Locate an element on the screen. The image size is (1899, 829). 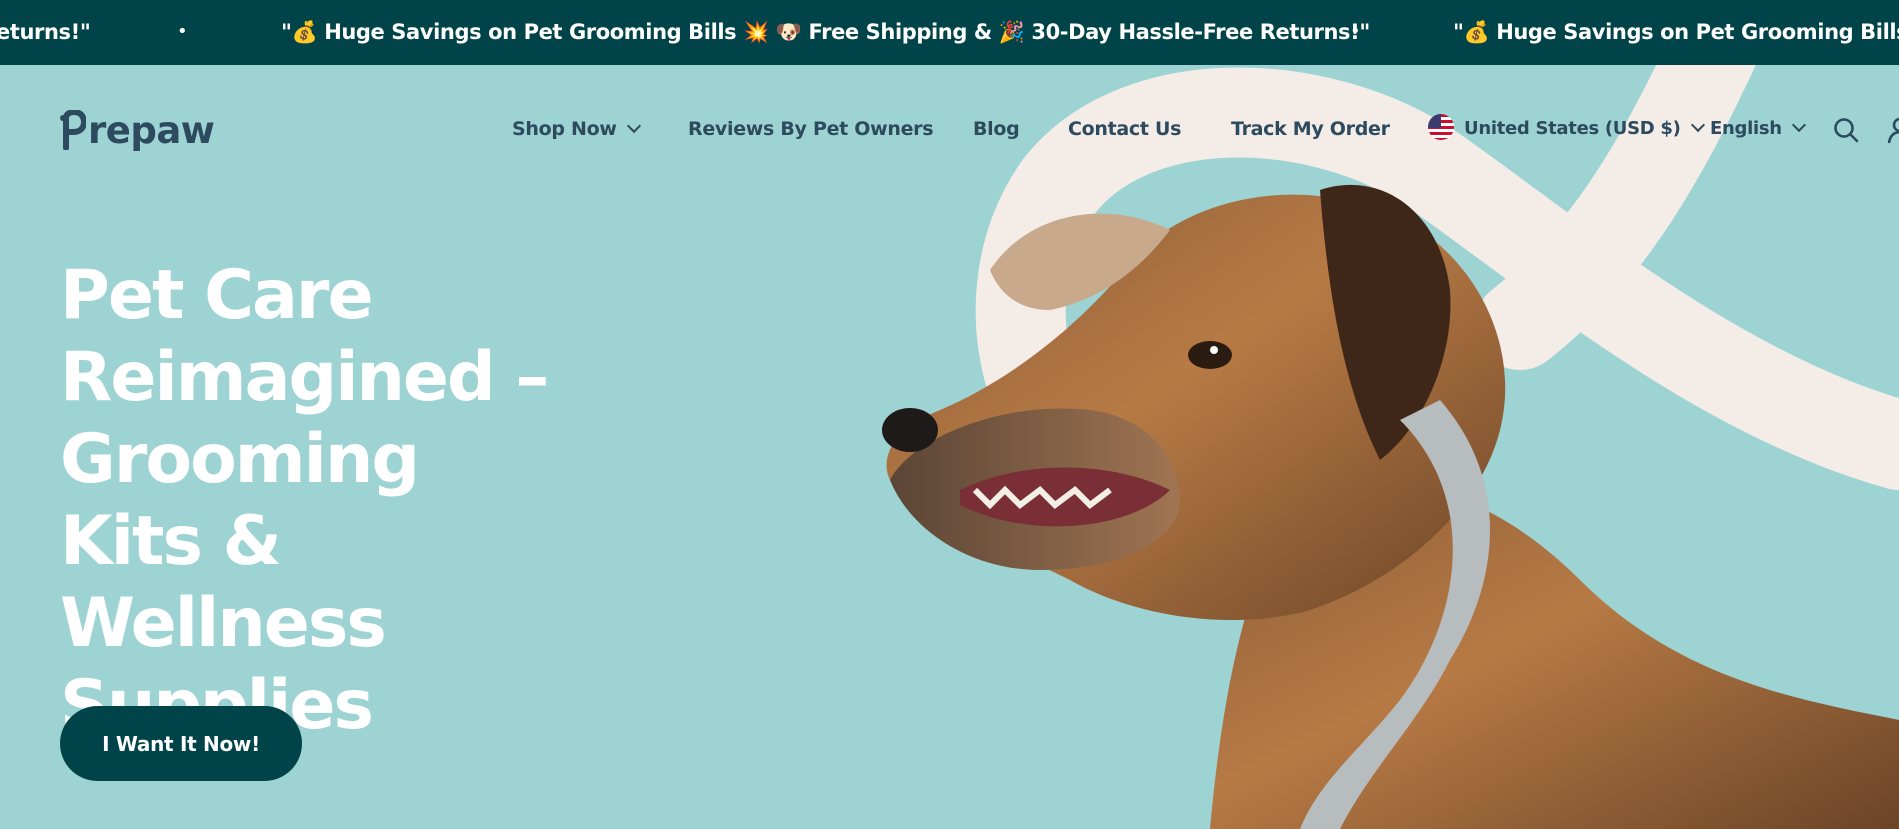
site-logo: repaw is located at coordinates (137, 130).